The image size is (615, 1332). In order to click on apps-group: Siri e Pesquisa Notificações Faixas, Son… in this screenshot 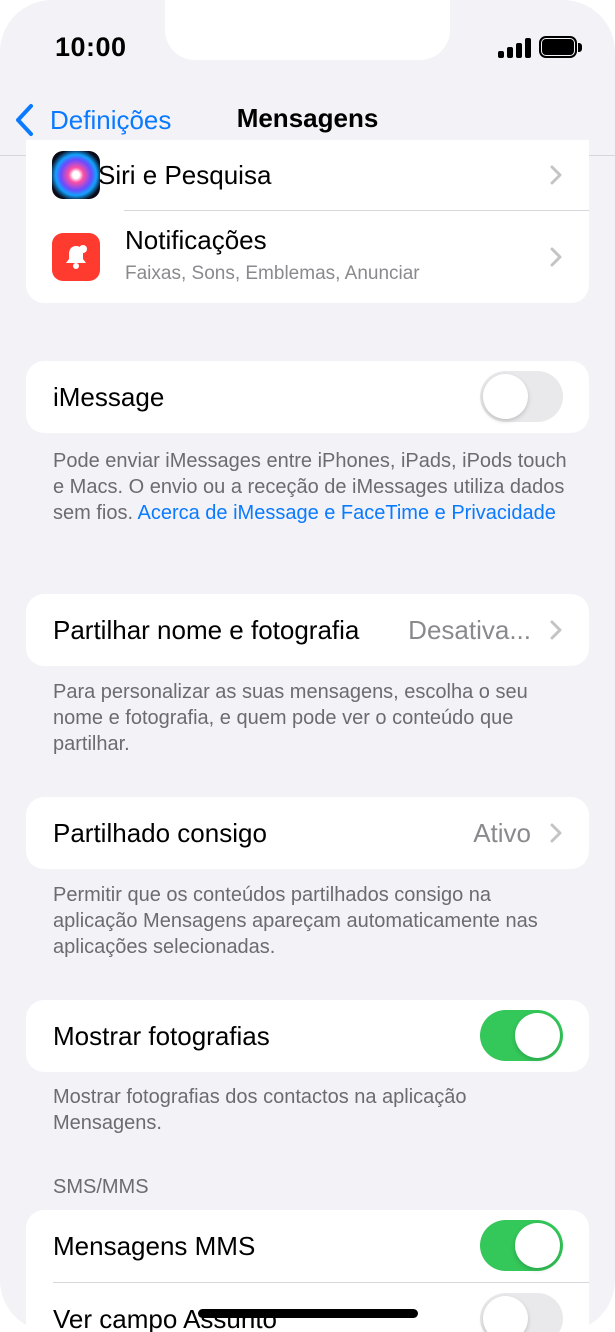, I will do `click(307, 221)`.